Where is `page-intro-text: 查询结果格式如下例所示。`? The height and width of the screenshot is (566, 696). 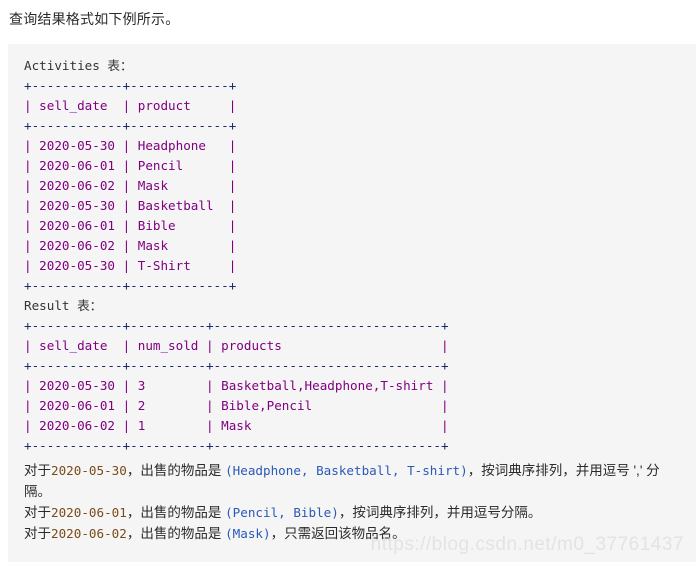 page-intro-text: 查询结果格式如下例所示。 is located at coordinates (348, 14).